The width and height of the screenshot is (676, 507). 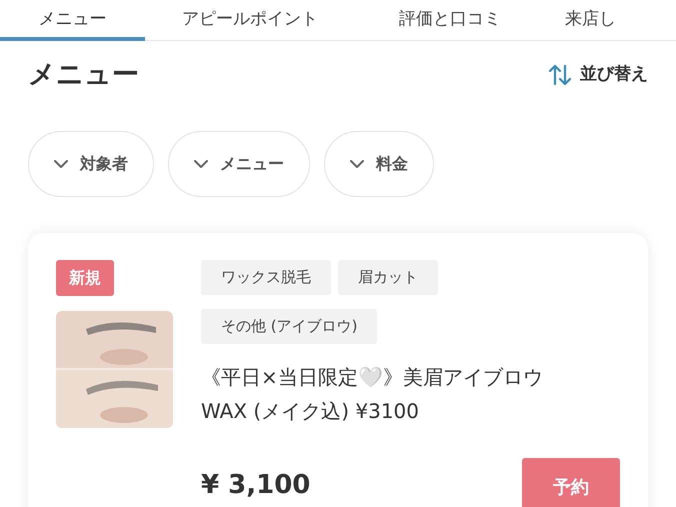 I want to click on sort-icon, so click(x=560, y=75).